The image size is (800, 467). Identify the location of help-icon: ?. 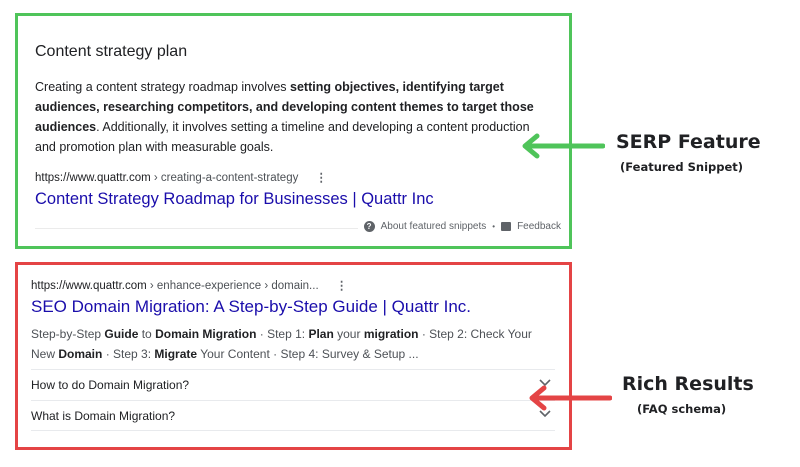
(369, 226).